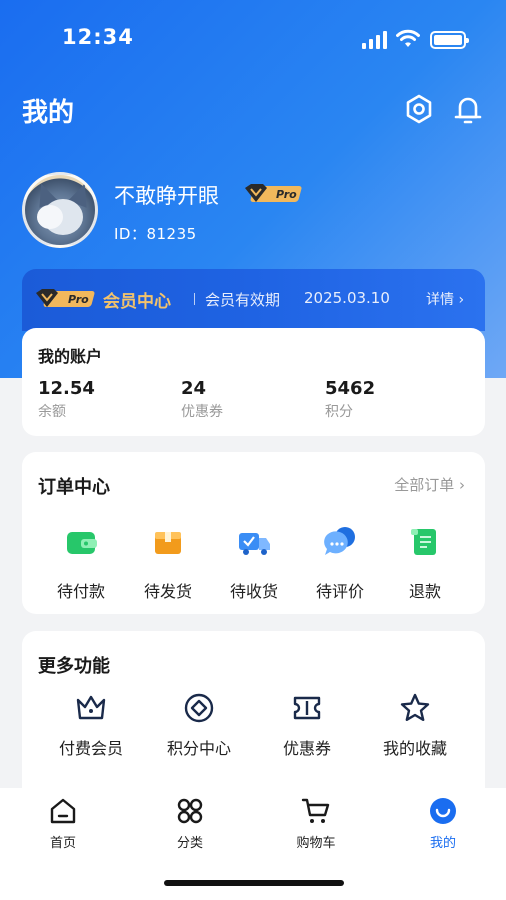  Describe the element at coordinates (445, 299) in the screenshot. I see `vip-detail-link: 详情 ›` at that location.